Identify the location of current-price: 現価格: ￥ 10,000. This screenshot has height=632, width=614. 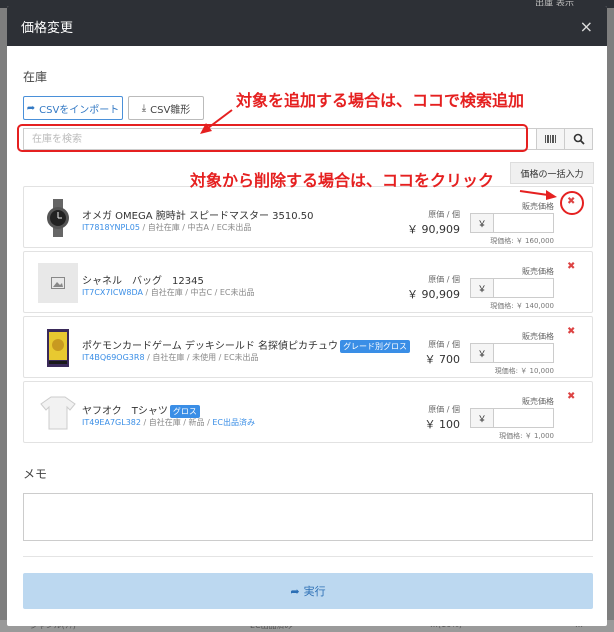
(524, 371).